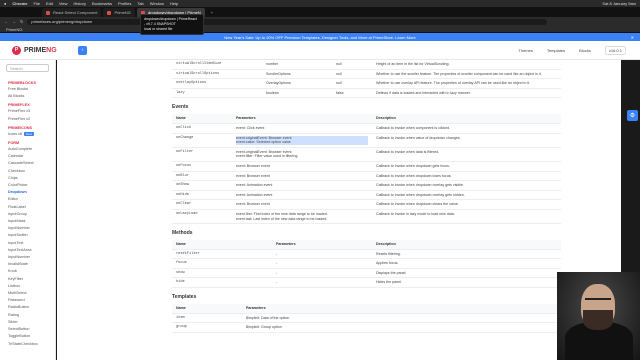 The image size is (640, 360). Describe the element at coordinates (140, 3) in the screenshot. I see `menu-item: Tab` at that location.